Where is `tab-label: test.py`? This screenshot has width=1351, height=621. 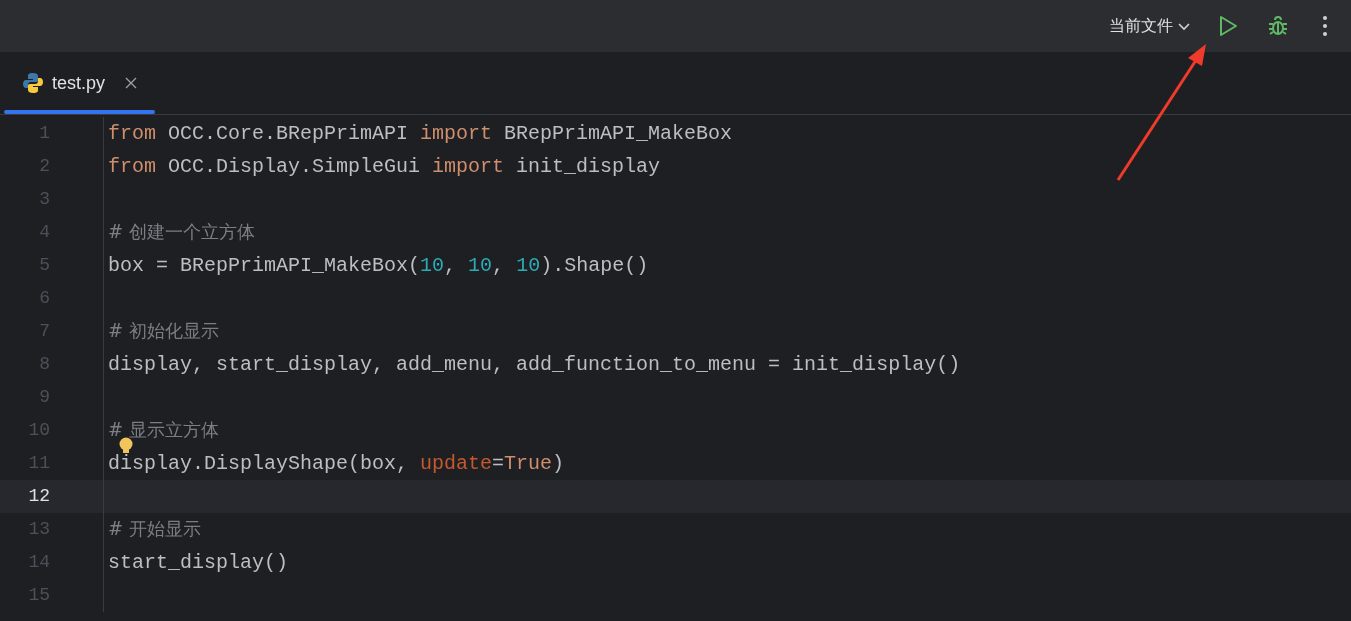 tab-label: test.py is located at coordinates (79, 83).